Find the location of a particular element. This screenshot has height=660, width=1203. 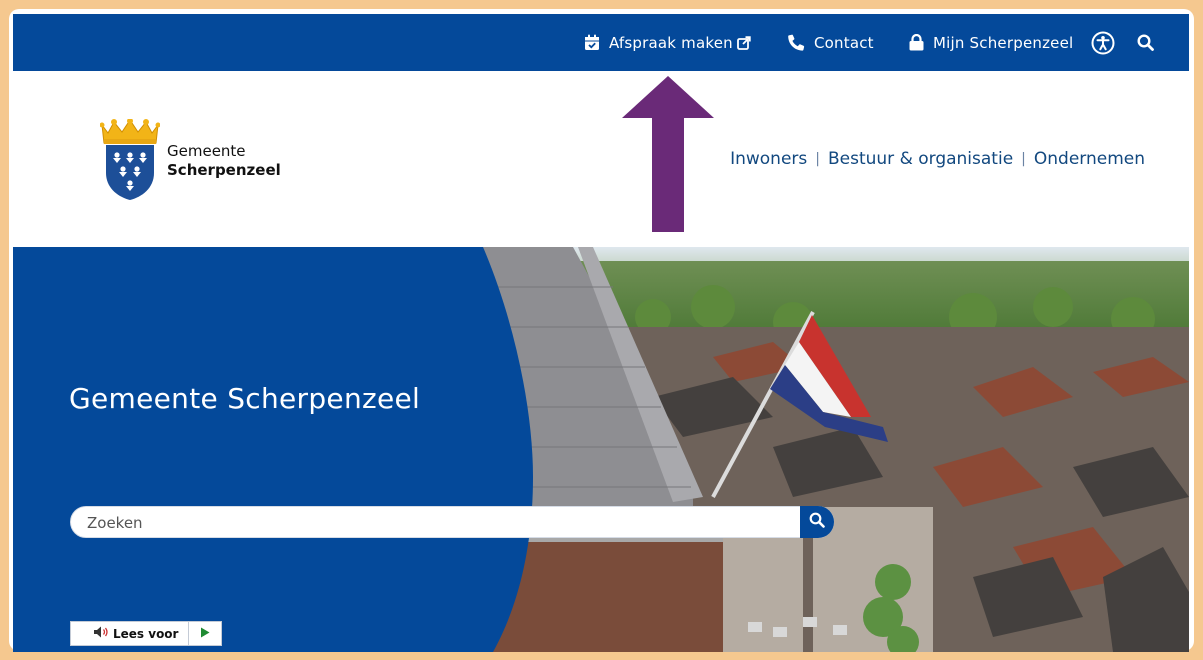

read-aloud-label: Lees voor is located at coordinates (146, 633).